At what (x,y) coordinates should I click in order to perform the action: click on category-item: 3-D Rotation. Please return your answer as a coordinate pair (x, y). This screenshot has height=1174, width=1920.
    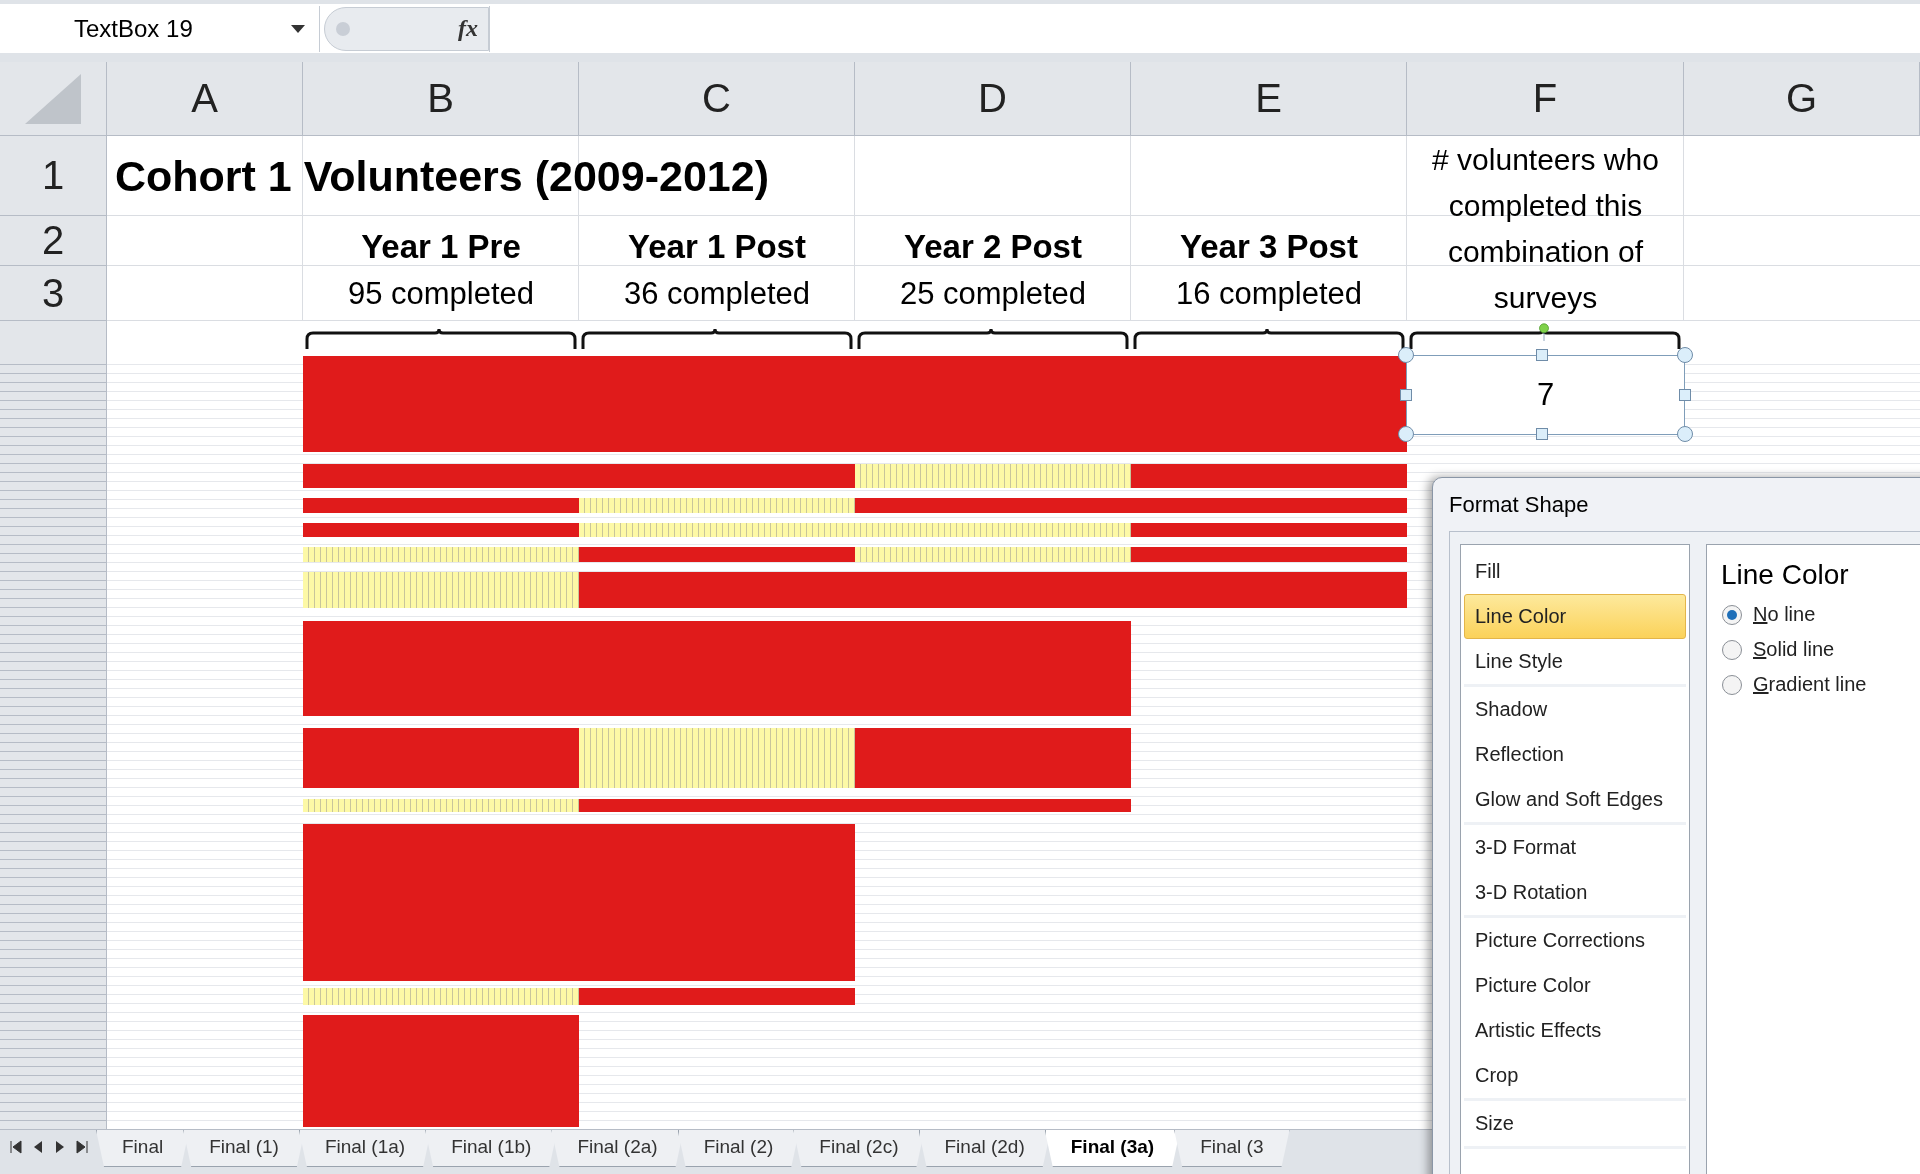
    Looking at the image, I should click on (1575, 892).